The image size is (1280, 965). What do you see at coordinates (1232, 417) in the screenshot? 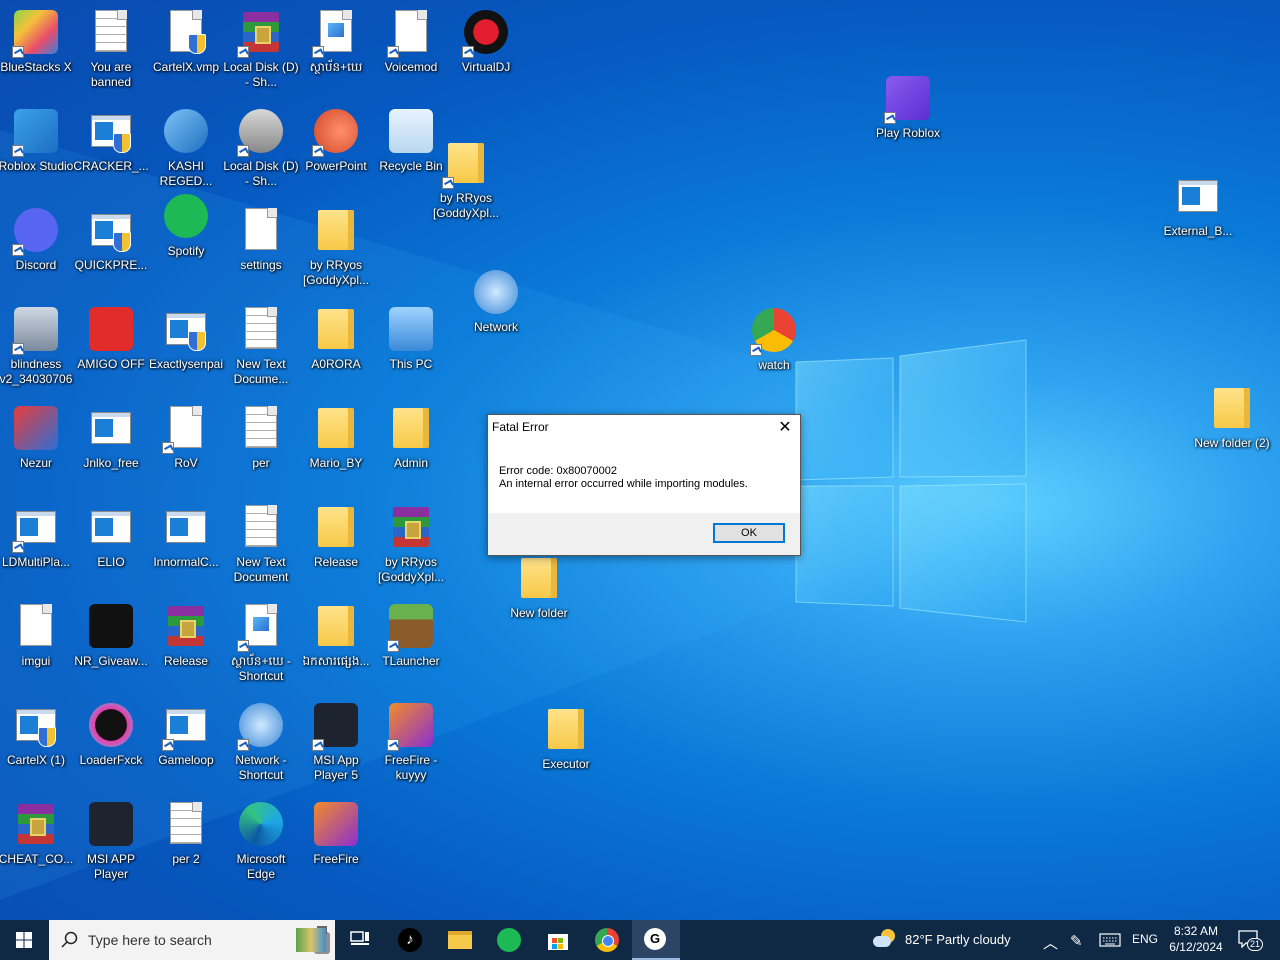
I see `desktop-icon-new-folder-2: New folder (2)` at bounding box center [1232, 417].